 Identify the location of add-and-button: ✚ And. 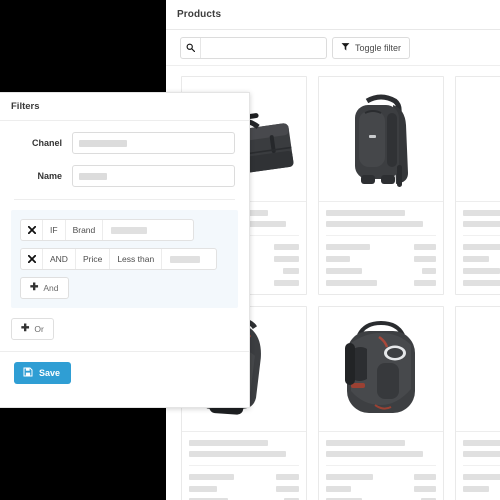
(44, 288).